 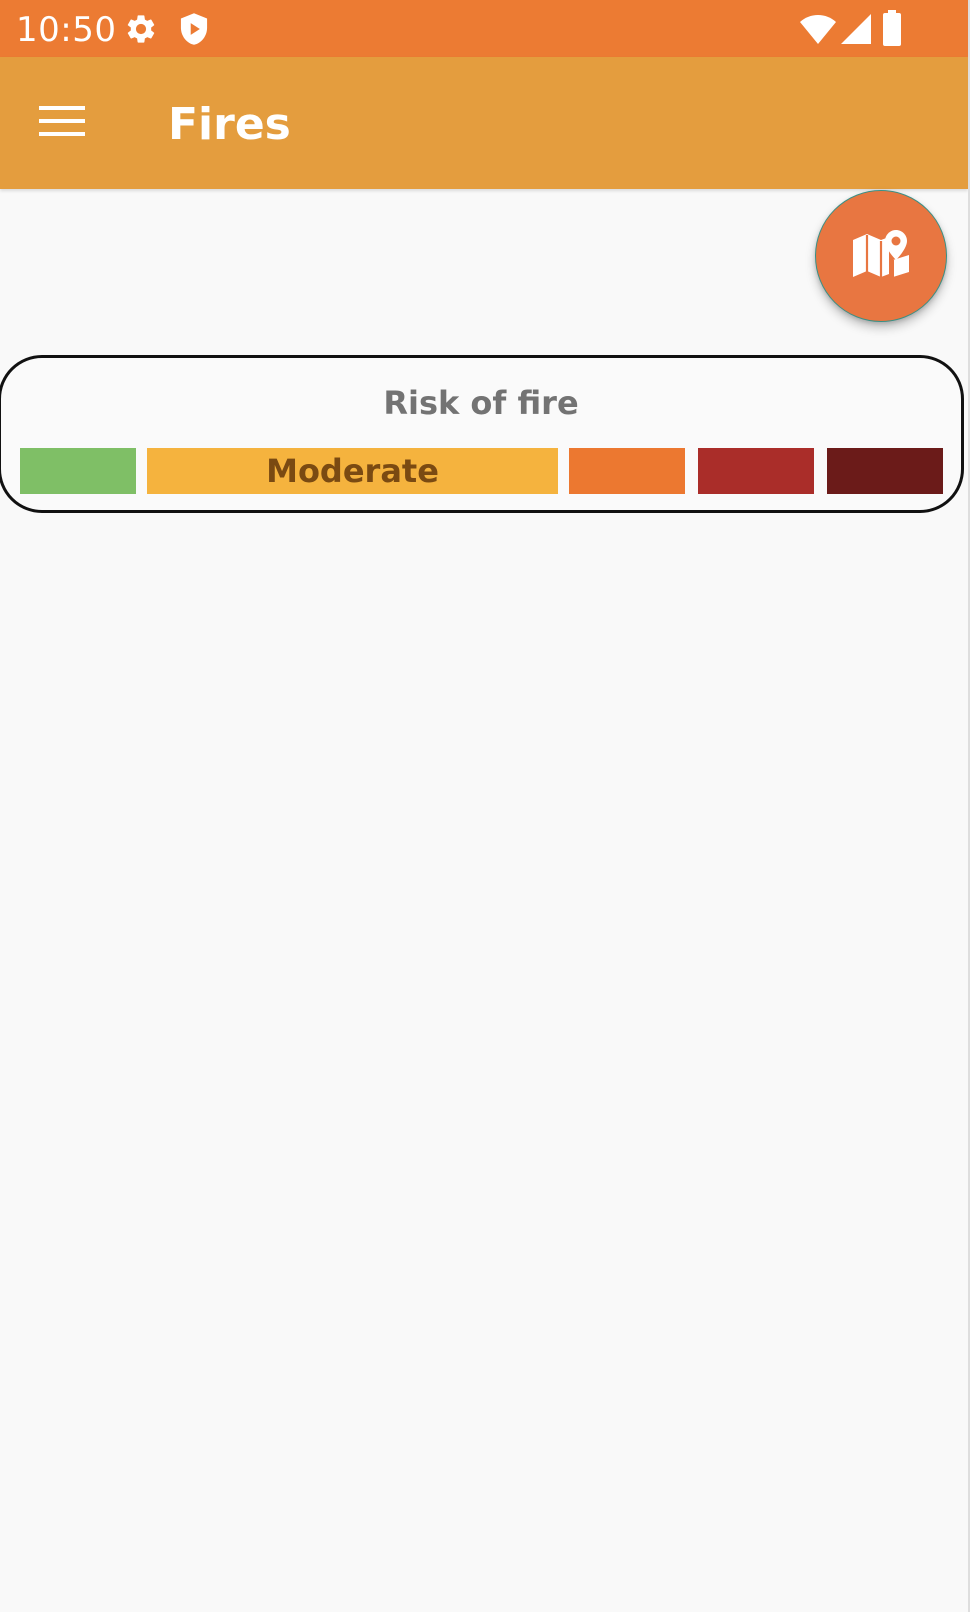 What do you see at coordinates (78, 471) in the screenshot?
I see `risk-level-low` at bounding box center [78, 471].